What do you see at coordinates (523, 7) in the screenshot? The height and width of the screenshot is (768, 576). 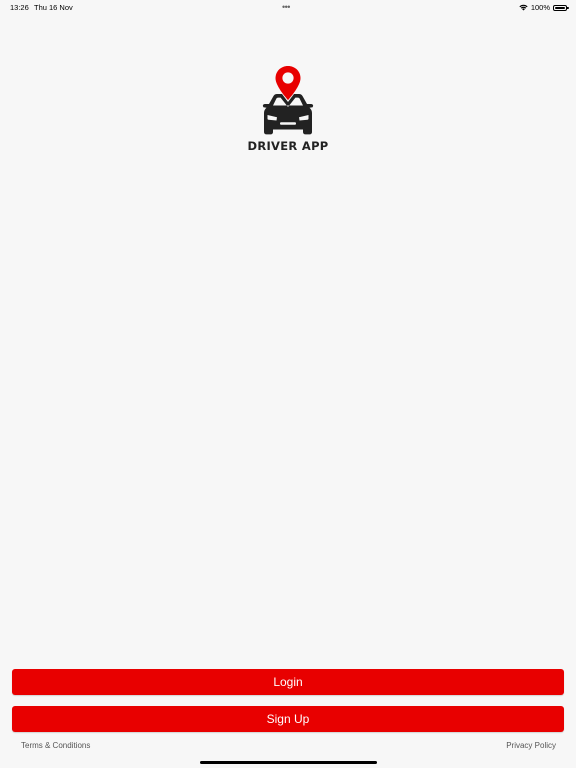 I see `wifi-icon` at bounding box center [523, 7].